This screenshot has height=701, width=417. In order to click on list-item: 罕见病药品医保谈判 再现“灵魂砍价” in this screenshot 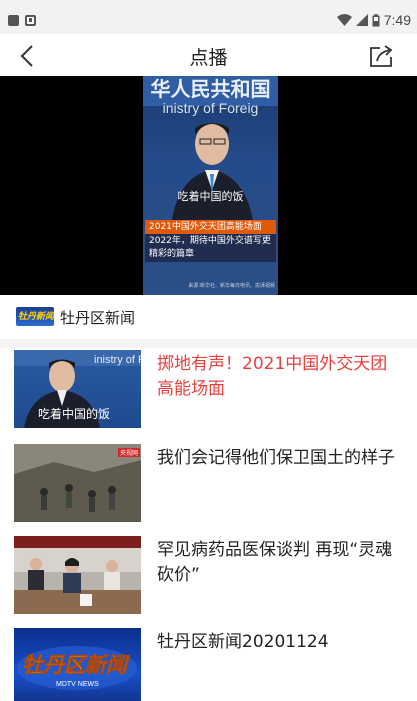, I will do `click(208, 580)`.